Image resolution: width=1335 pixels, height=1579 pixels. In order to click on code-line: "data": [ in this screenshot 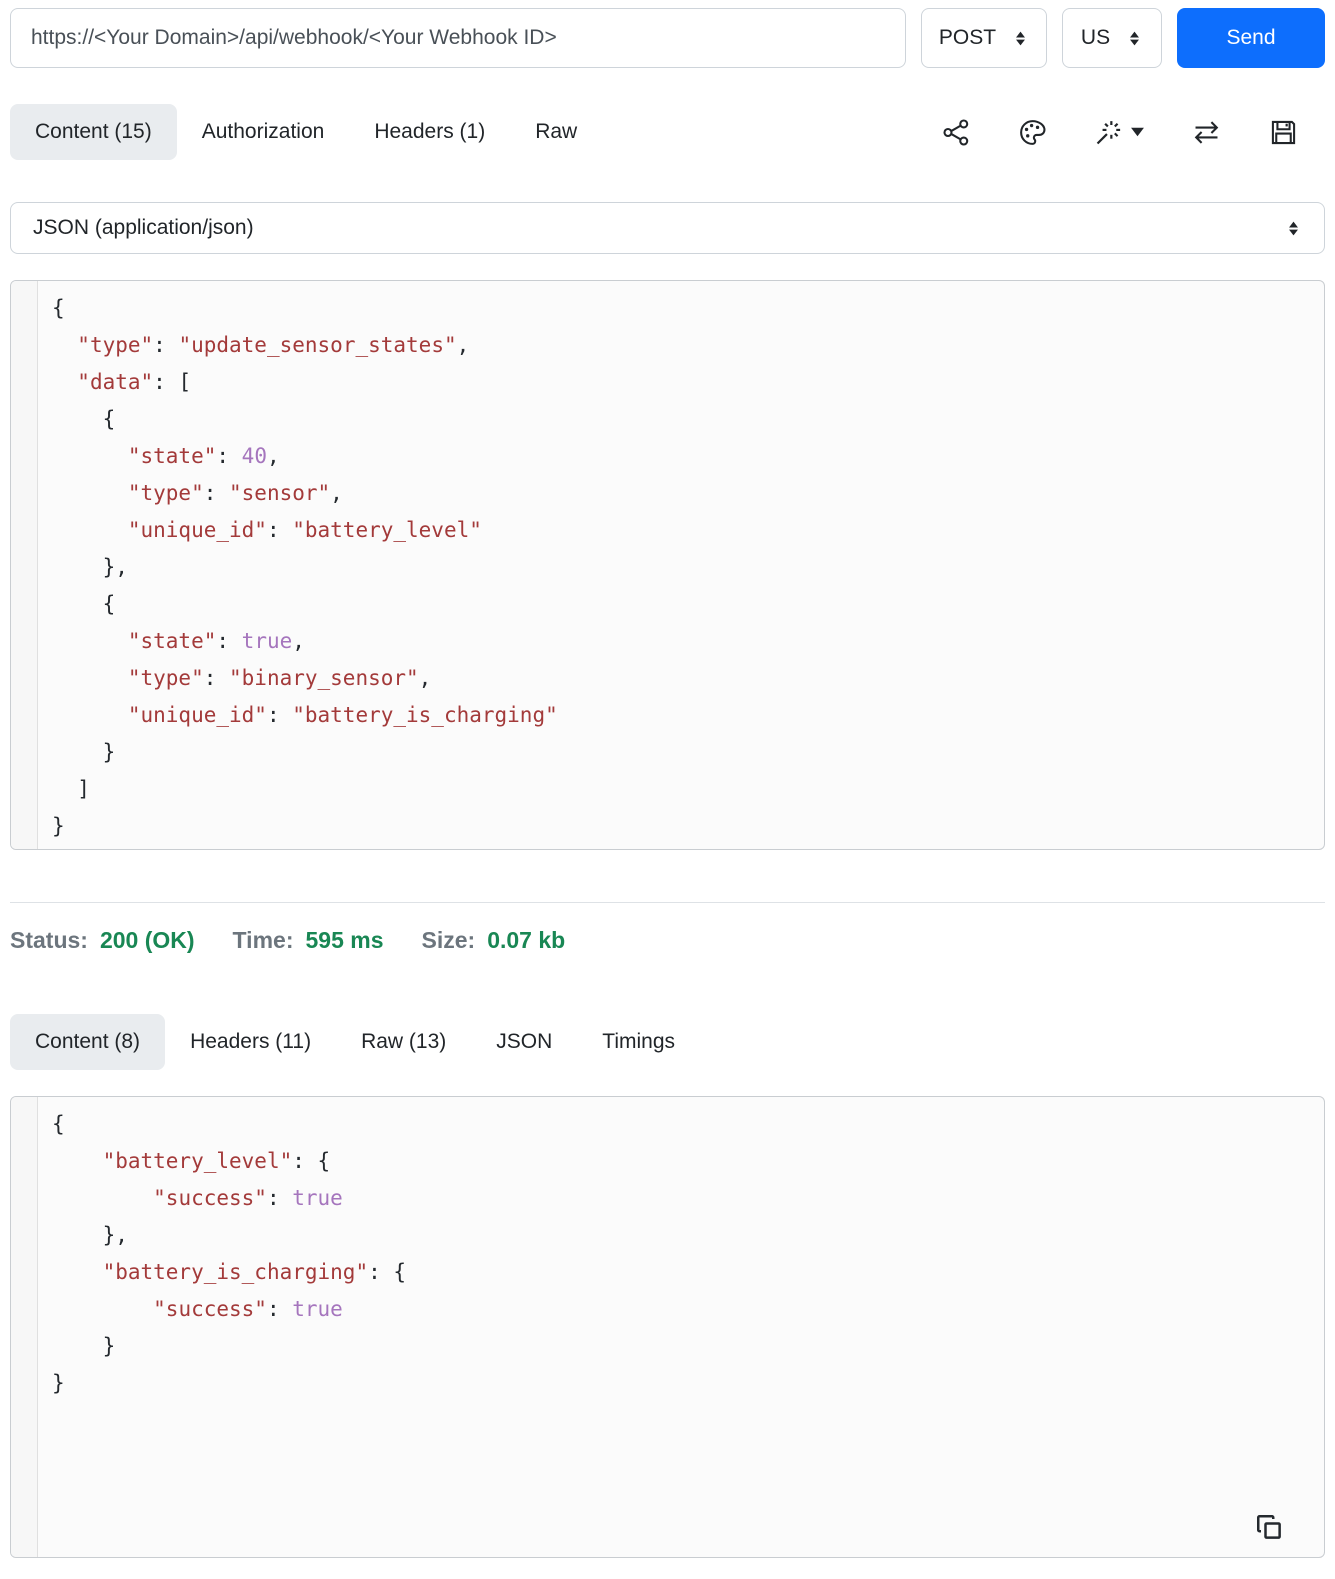, I will do `click(134, 382)`.